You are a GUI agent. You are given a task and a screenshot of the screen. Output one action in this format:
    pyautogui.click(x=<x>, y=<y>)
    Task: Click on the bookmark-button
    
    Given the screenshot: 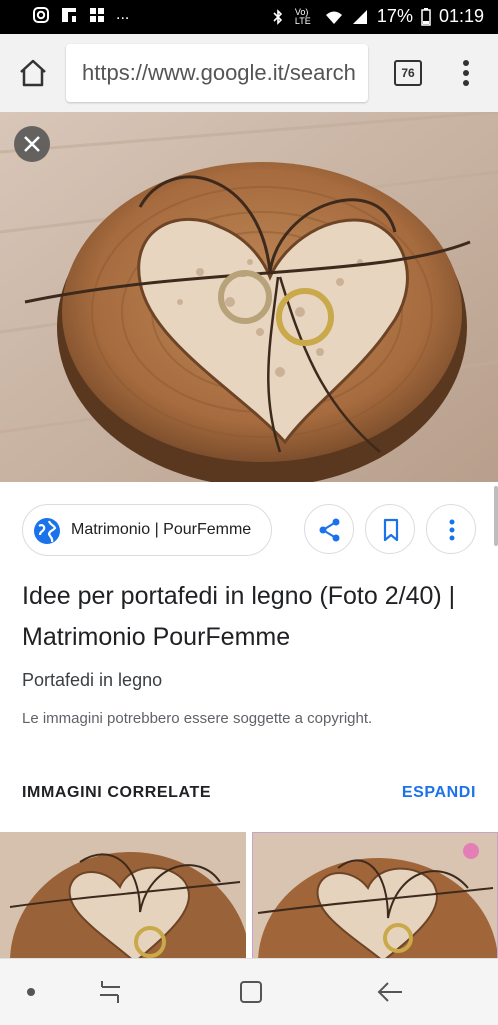 What is the action you would take?
    pyautogui.click(x=390, y=529)
    